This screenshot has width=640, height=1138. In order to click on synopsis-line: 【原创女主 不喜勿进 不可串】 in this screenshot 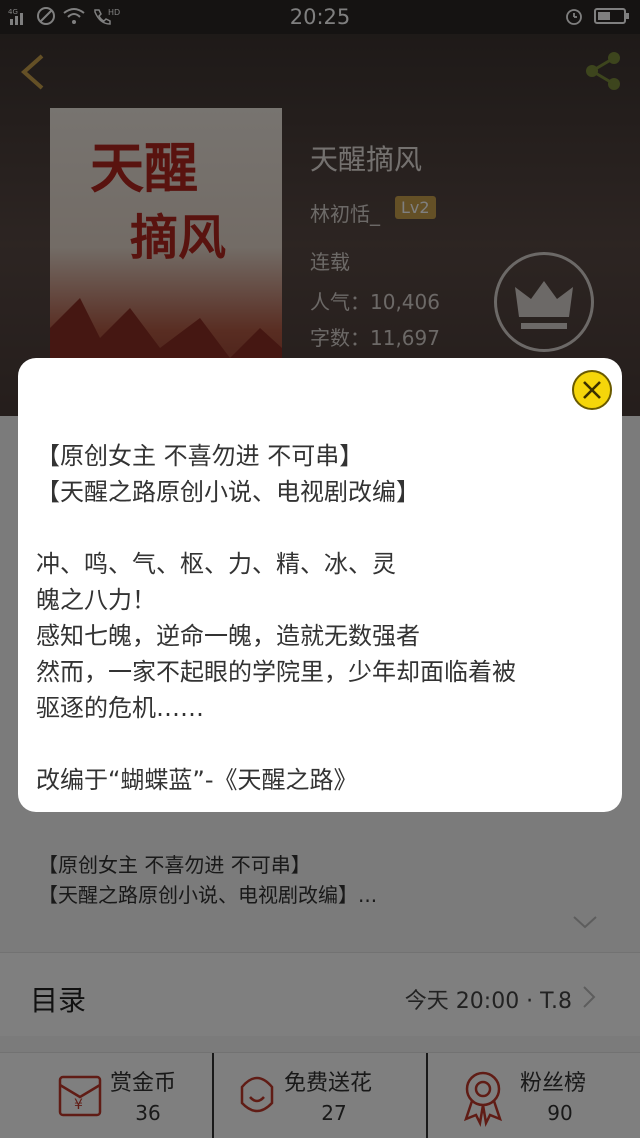, I will do `click(200, 456)`.